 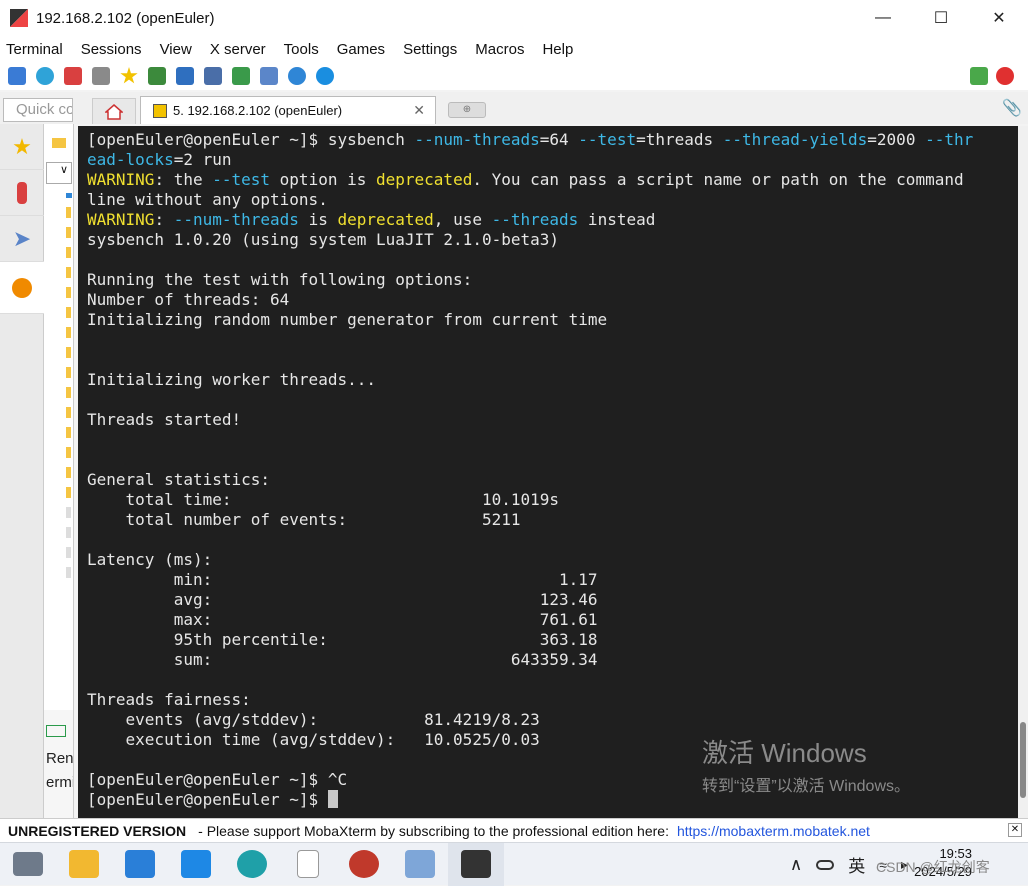 I want to click on ime-indicator: 英, so click(x=856, y=864).